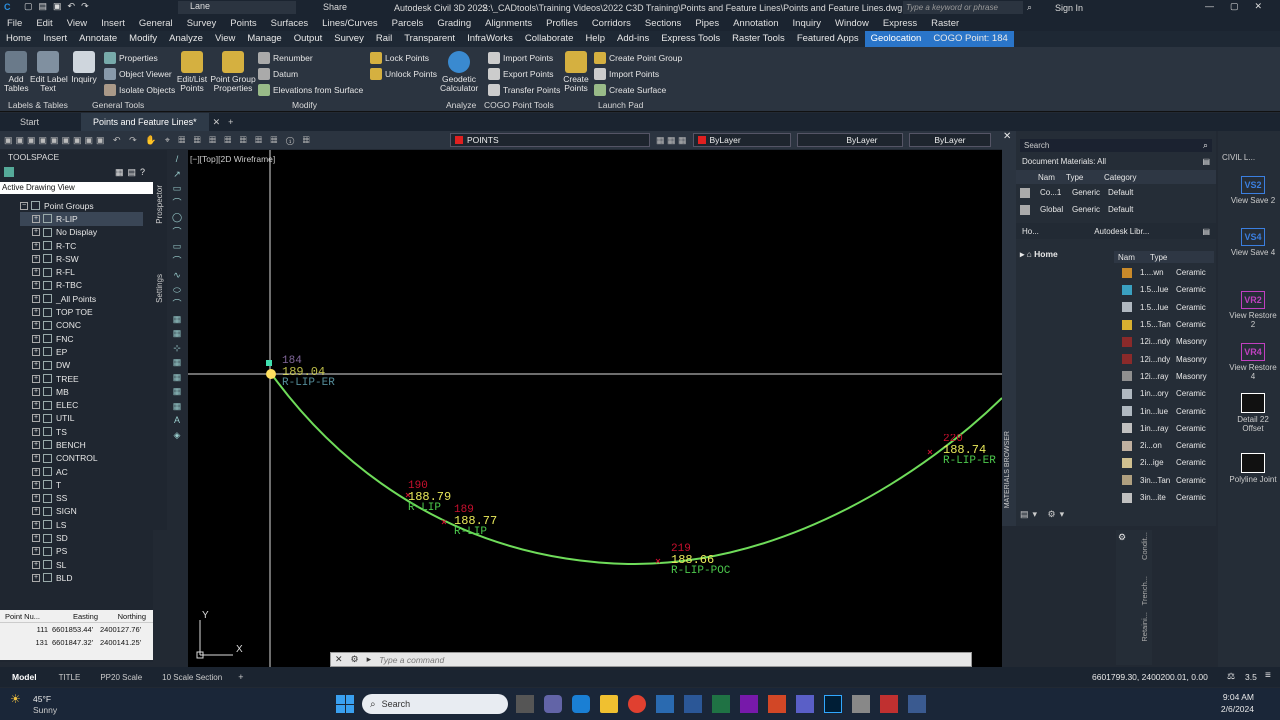  I want to click on command-input: Type a command, so click(409, 660).